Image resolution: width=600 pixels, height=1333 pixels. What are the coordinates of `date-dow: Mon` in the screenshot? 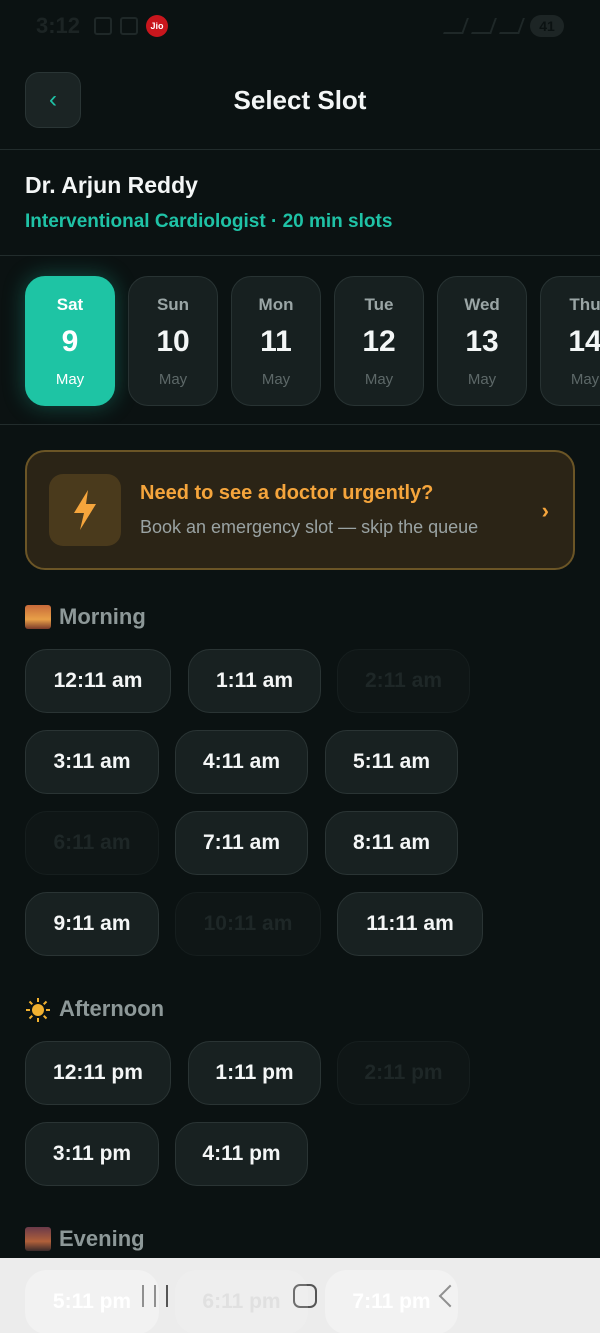 It's located at (276, 304).